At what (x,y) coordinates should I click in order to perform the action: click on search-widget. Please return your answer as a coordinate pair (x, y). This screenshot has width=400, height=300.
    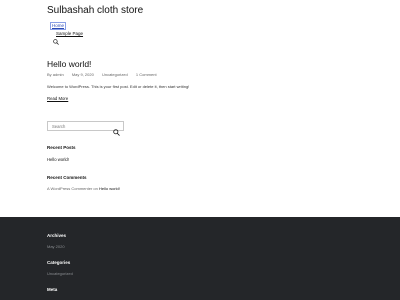
    Looking at the image, I should click on (85, 128).